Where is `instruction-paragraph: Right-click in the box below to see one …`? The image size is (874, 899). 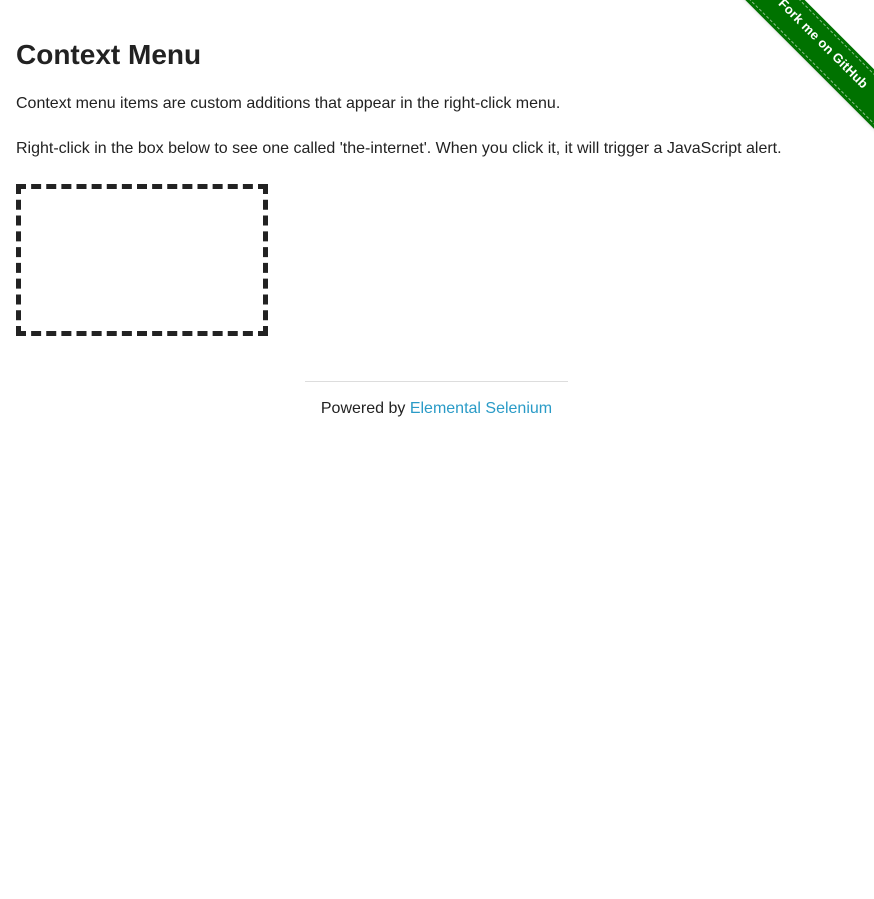 instruction-paragraph: Right-click in the box below to see one … is located at coordinates (399, 148).